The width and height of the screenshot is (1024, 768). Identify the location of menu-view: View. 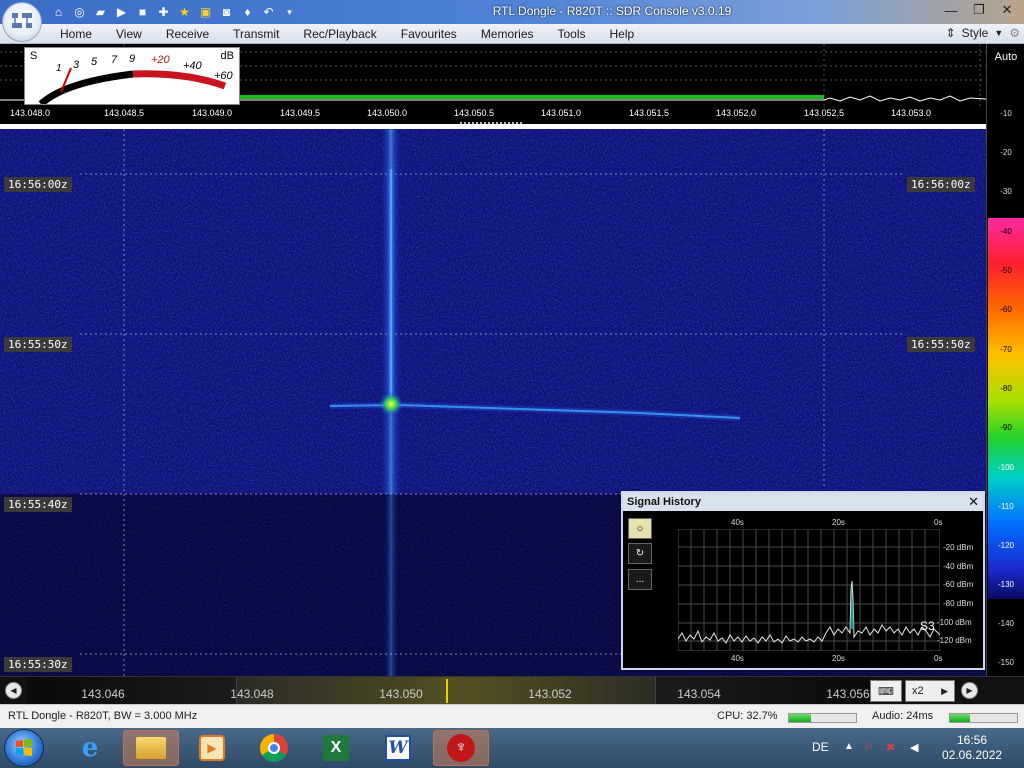
(129, 34).